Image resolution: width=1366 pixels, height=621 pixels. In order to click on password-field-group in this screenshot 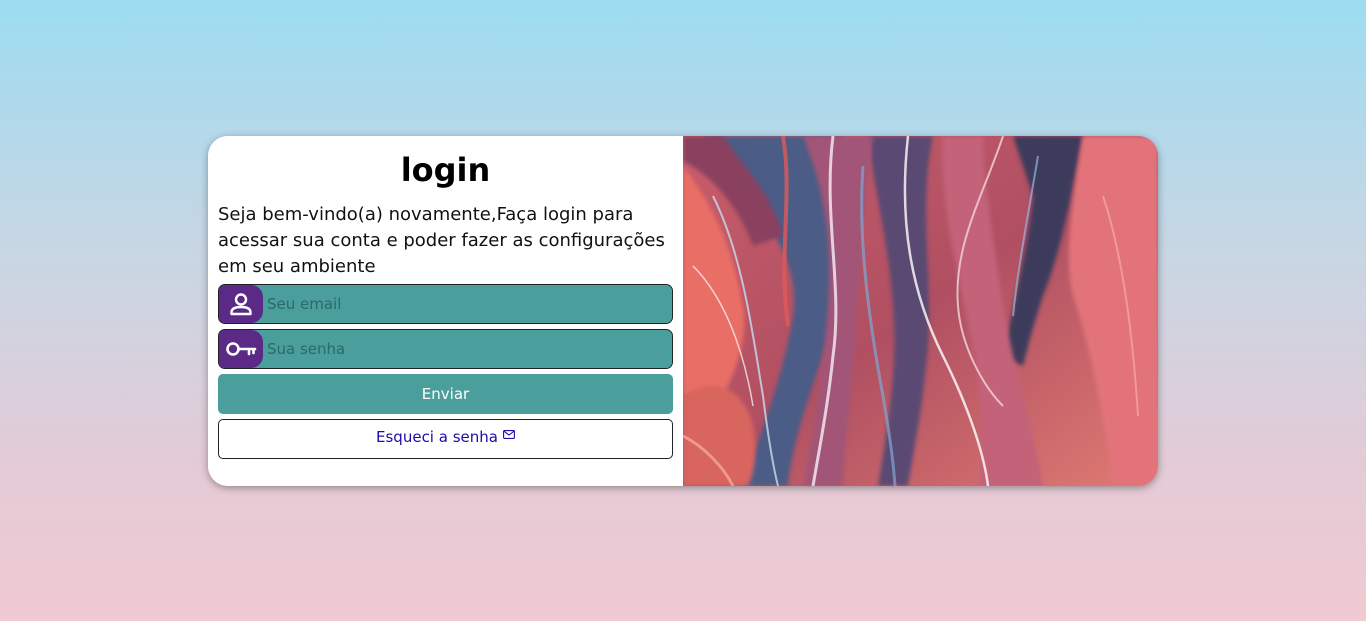, I will do `click(445, 349)`.